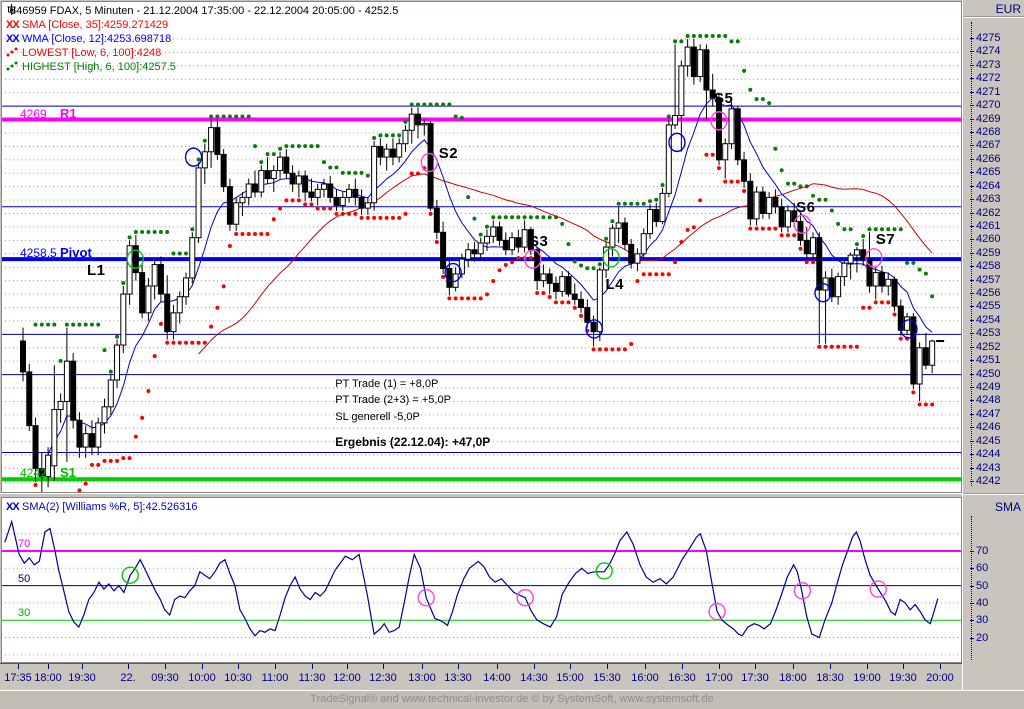 This screenshot has height=709, width=1024. Describe the element at coordinates (979, 568) in the screenshot. I see `osc-tick: 60` at that location.